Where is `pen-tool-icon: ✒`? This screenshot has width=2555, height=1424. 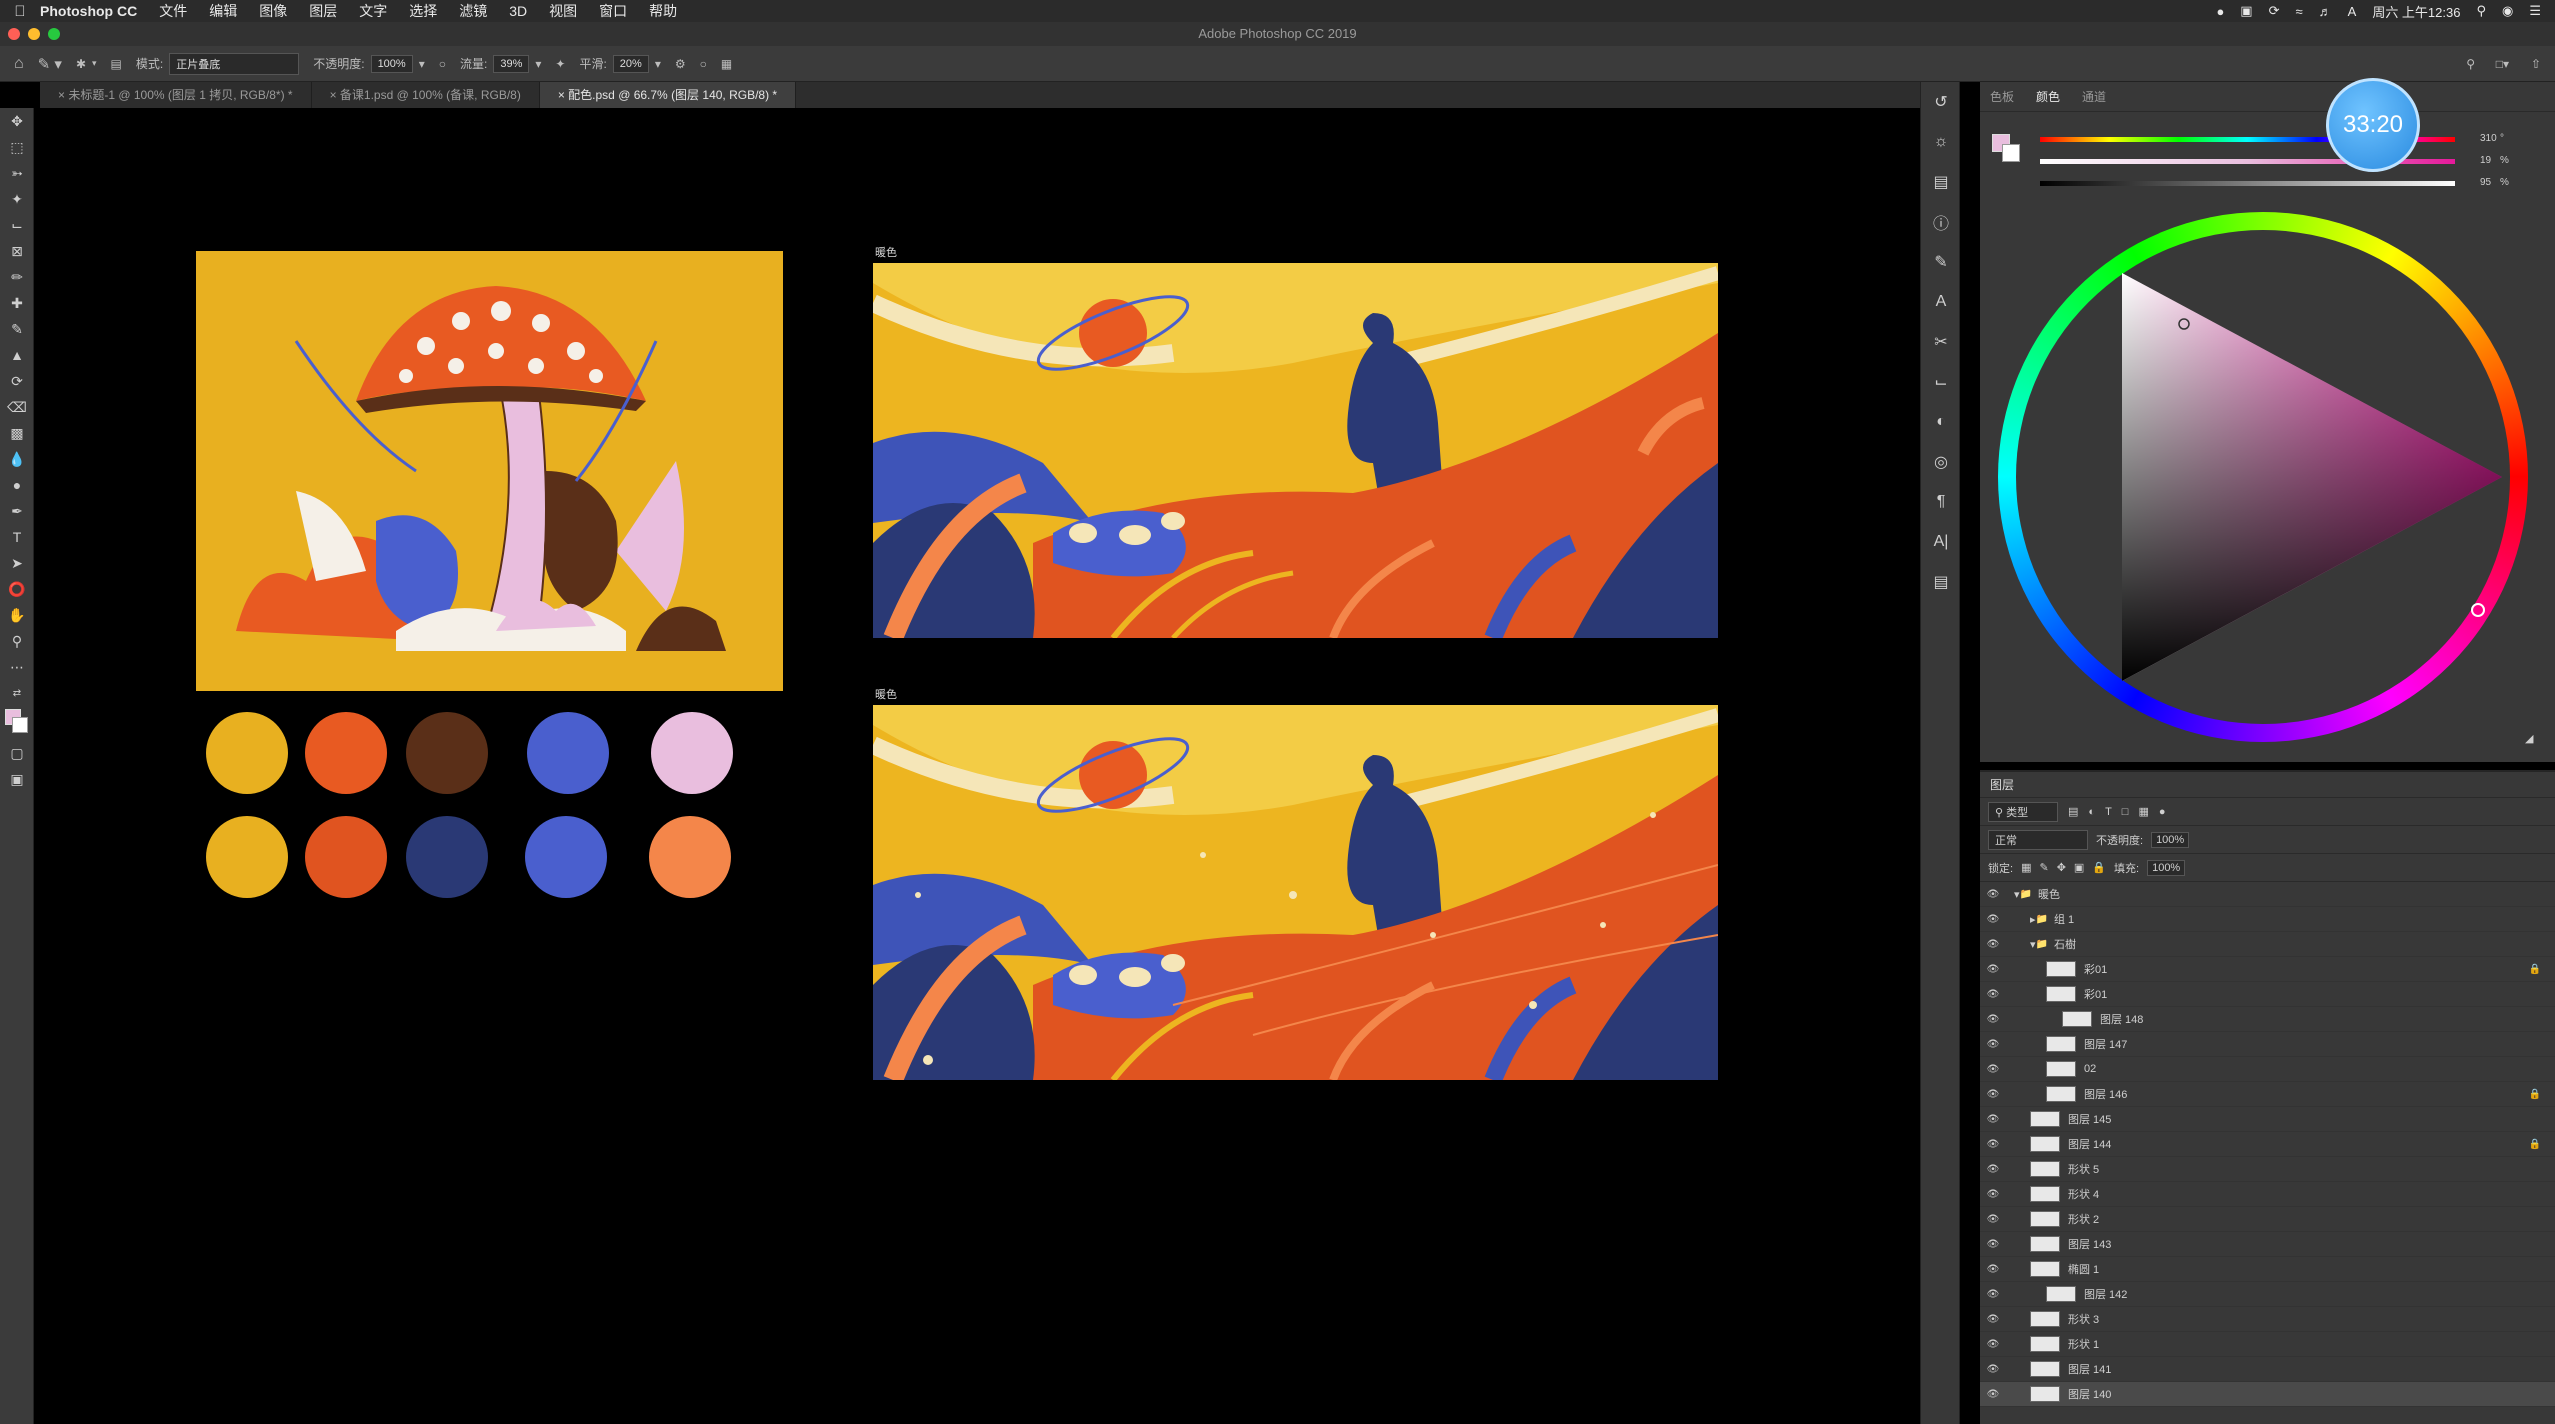
pen-tool-icon: ✒ is located at coordinates (17, 511).